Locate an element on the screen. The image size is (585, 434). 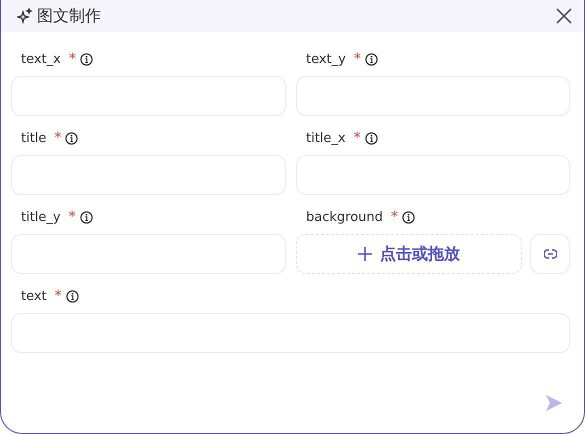
field-label: background is located at coordinates (344, 217).